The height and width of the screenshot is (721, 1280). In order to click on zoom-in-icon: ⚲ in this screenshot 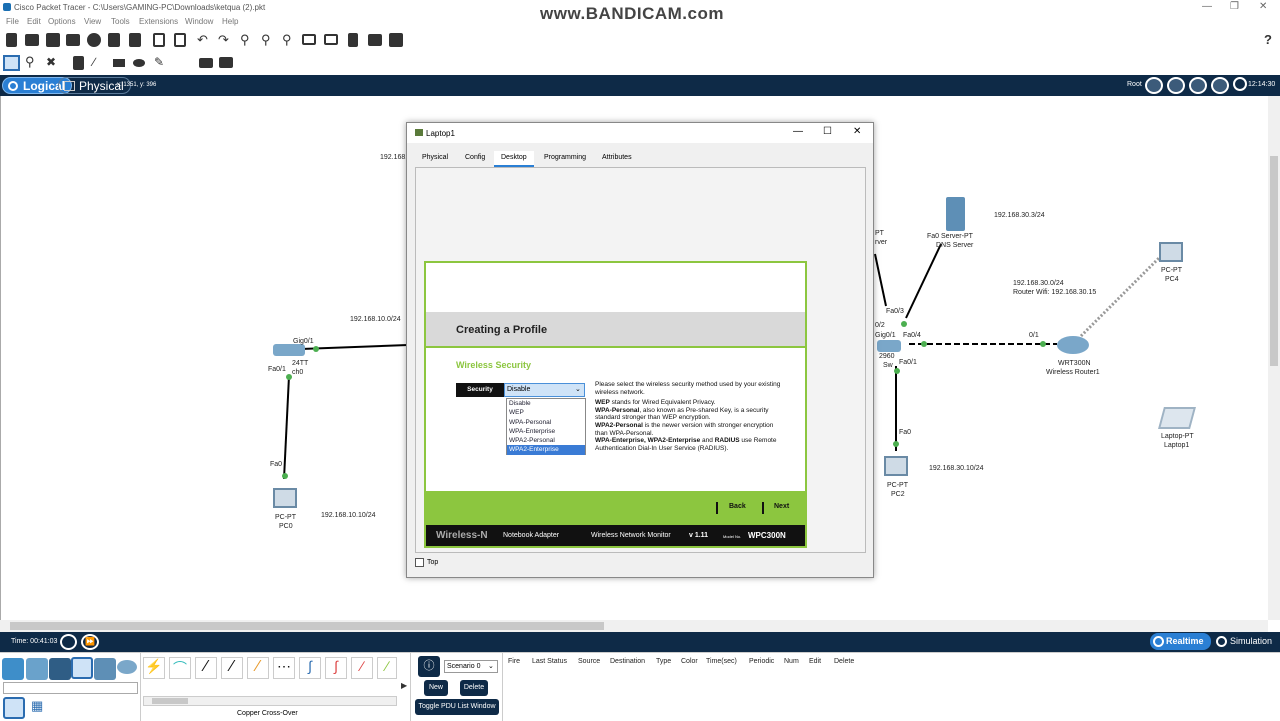, I will do `click(245, 40)`.